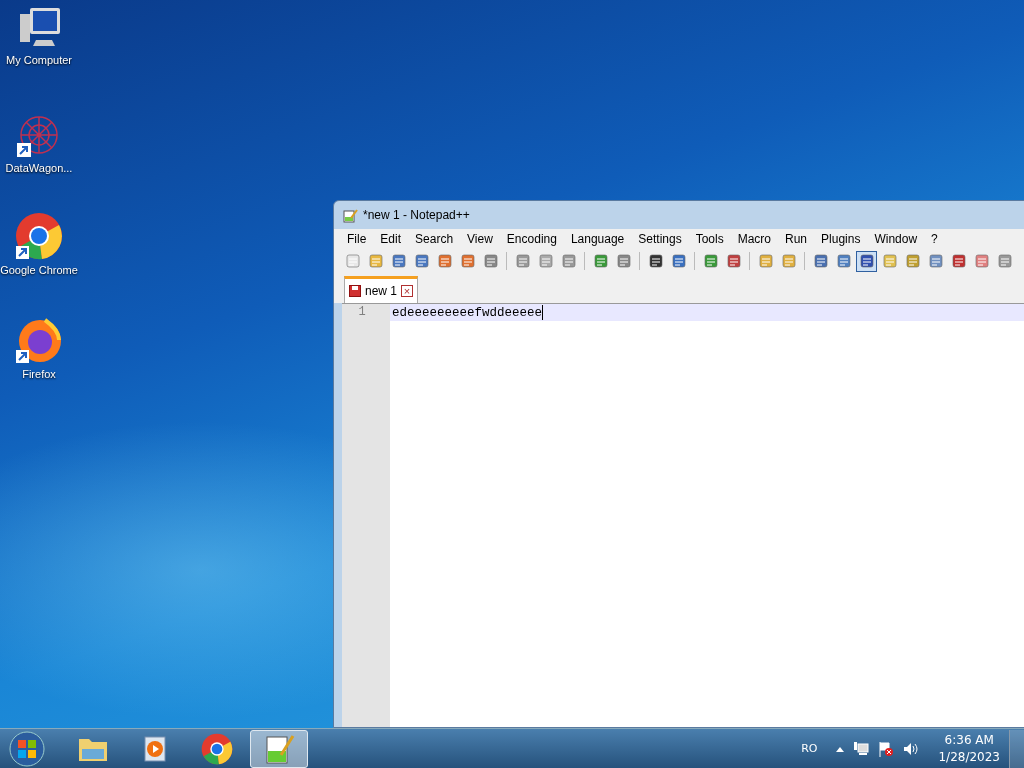  Describe the element at coordinates (155, 748) in the screenshot. I see `play-button-icon` at that location.